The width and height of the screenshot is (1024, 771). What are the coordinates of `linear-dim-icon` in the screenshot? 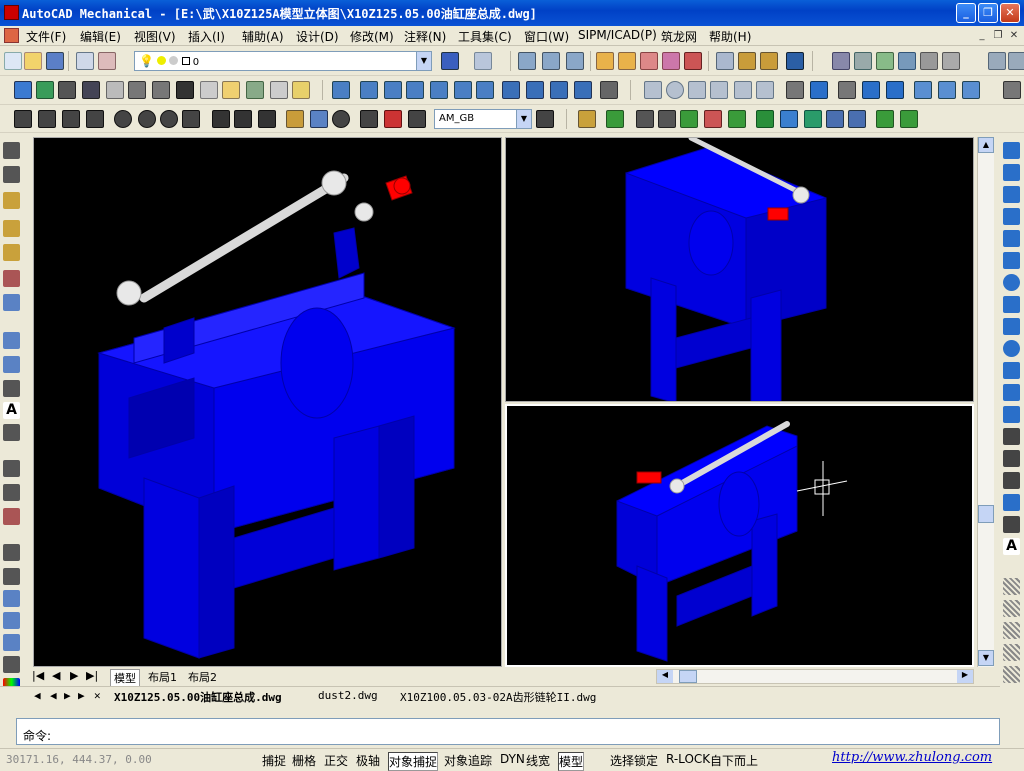 It's located at (23, 119).